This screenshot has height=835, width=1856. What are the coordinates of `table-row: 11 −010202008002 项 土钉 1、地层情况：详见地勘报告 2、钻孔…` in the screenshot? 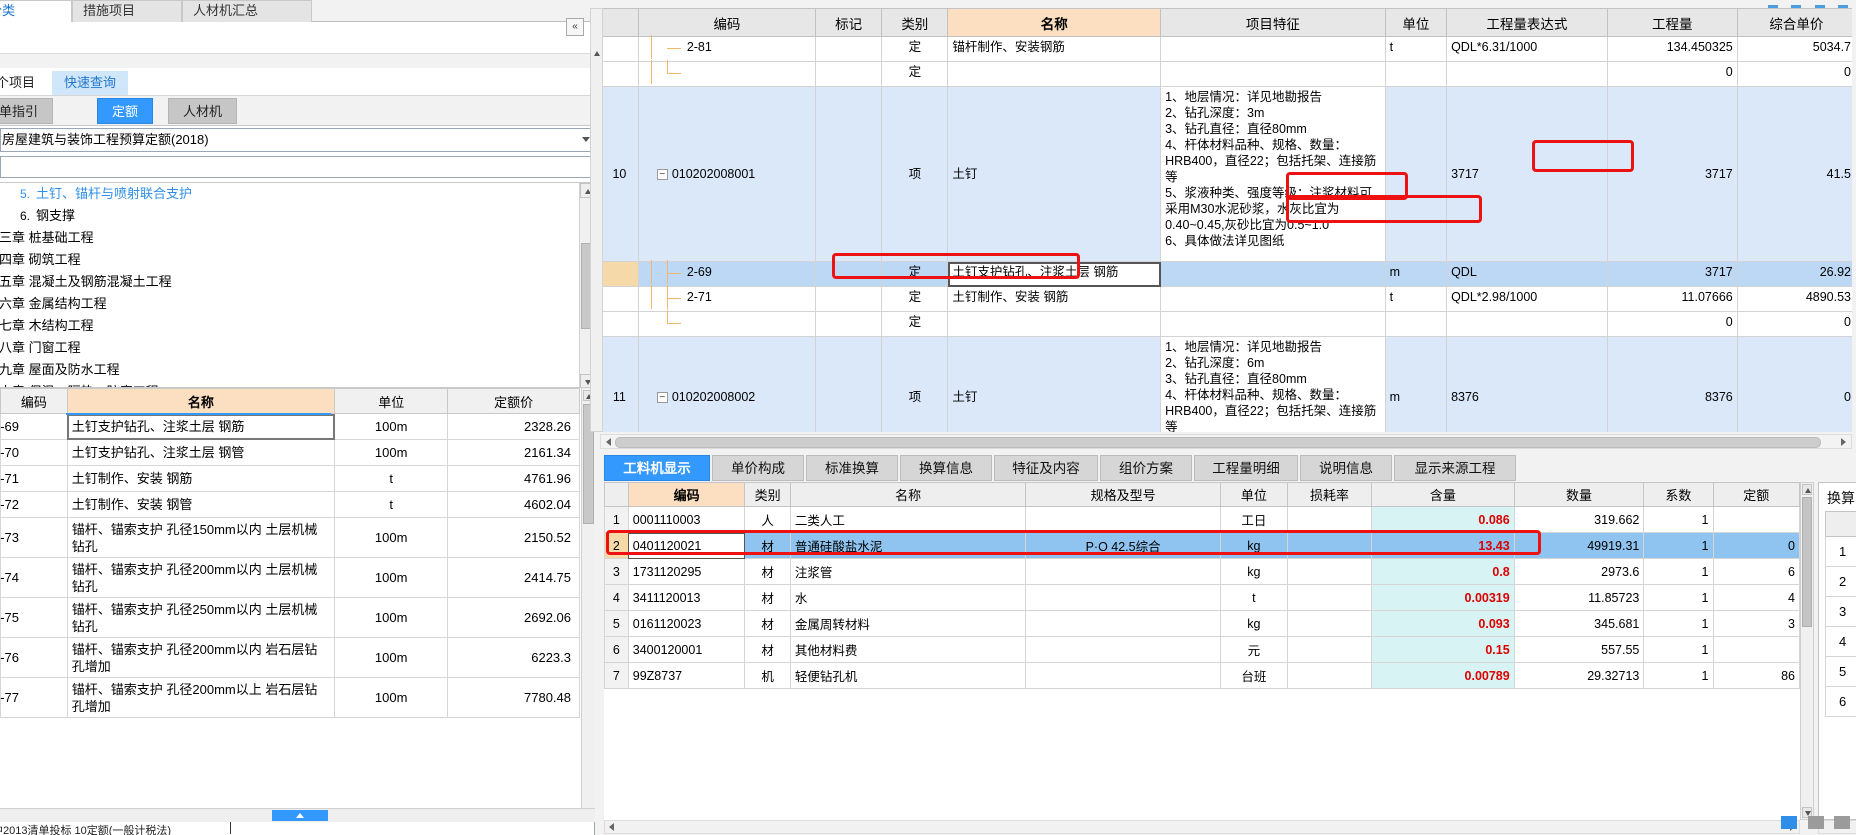 It's located at (1226, 384).